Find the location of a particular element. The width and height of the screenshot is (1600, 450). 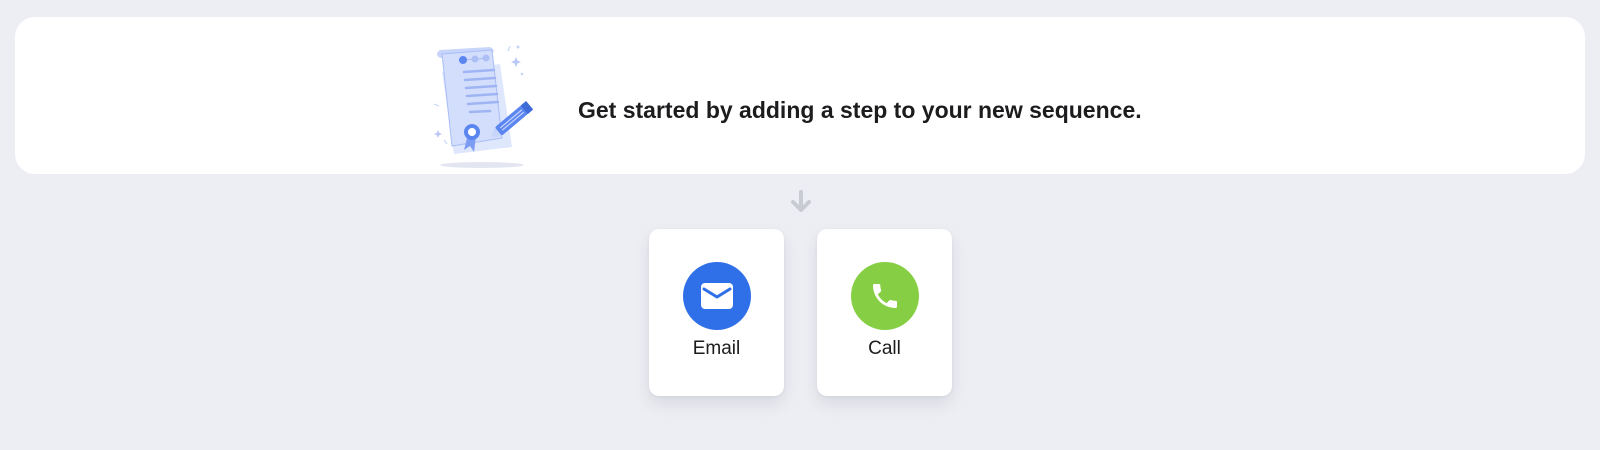

phone-icon is located at coordinates (885, 296).